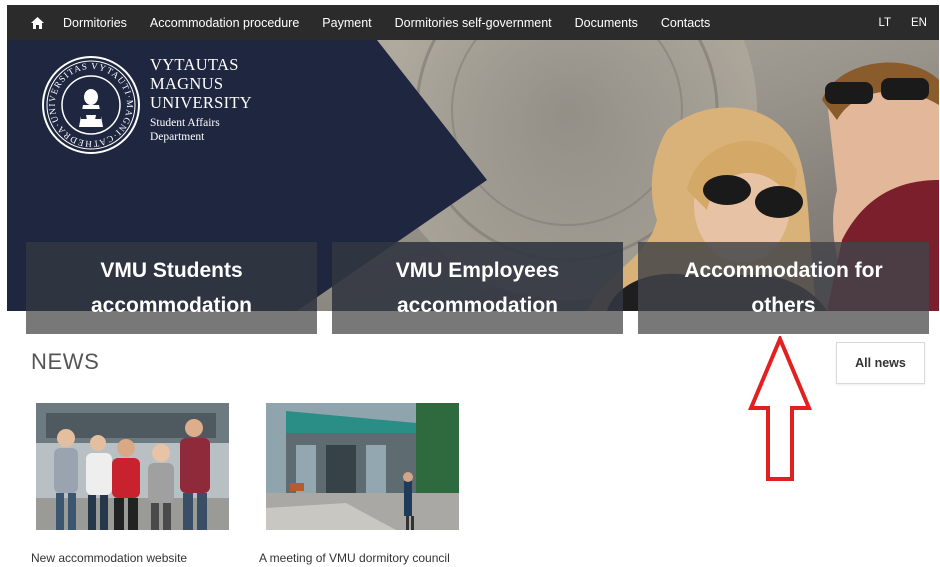 This screenshot has width=940, height=567. I want to click on logo-line-3: UNIVERSITY, so click(201, 102).